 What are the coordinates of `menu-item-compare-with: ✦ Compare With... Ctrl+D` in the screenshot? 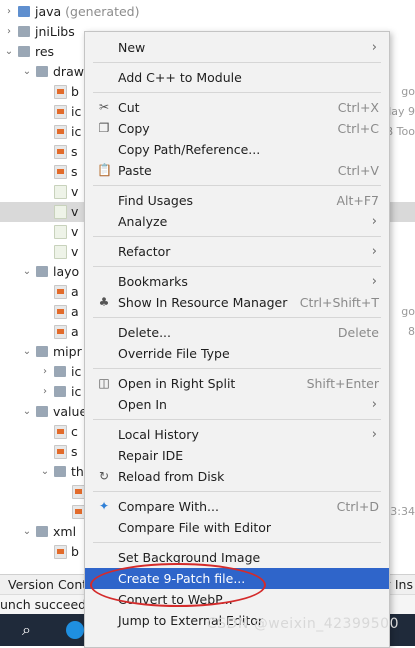 It's located at (237, 506).